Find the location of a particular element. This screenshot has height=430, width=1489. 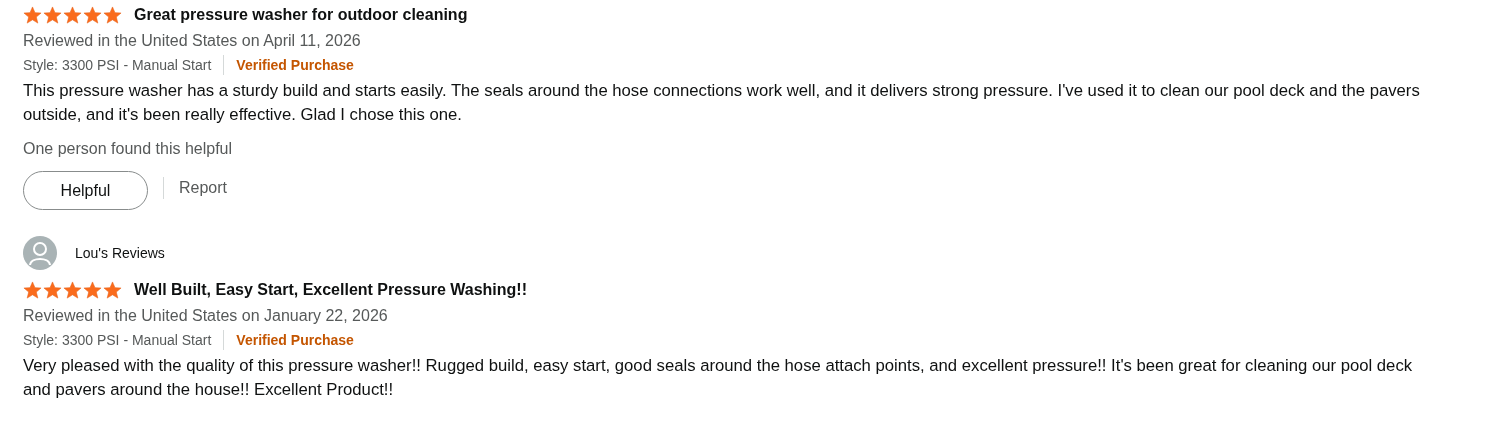

review-date: Reviewed in the United States on April 11, 2026 is located at coordinates (192, 41).